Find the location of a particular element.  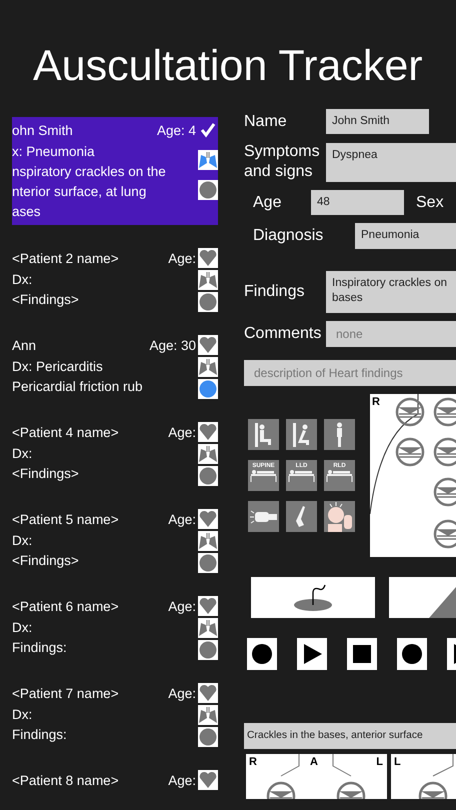

patient-item: <Patient 4 name> Age: Dx: <Findings> is located at coordinates (115, 454).